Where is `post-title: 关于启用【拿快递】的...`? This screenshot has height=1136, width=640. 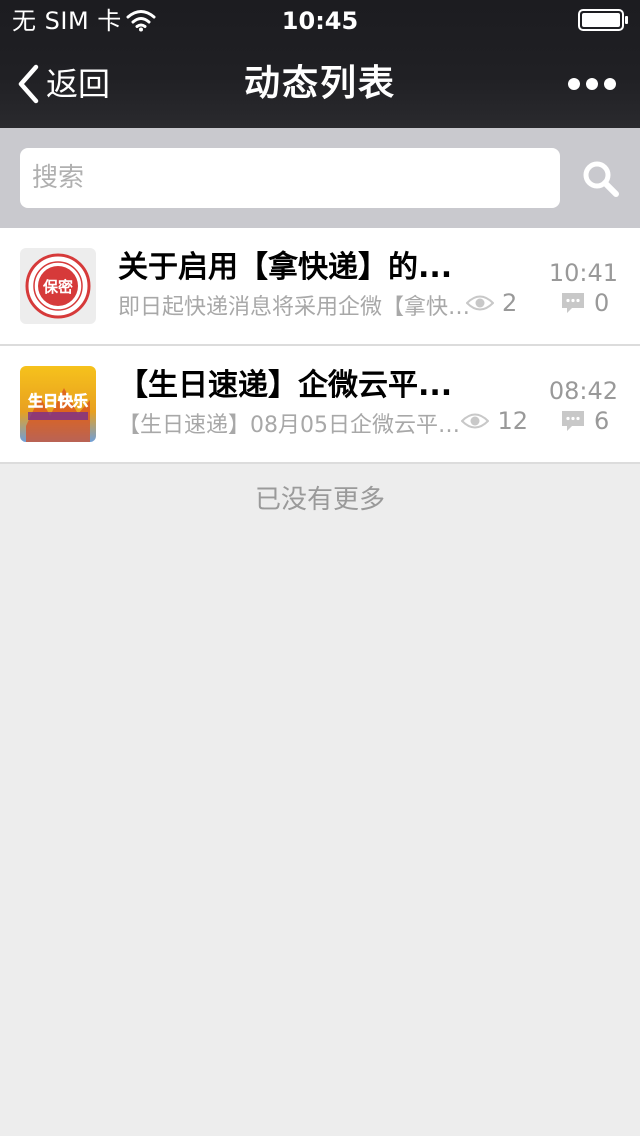 post-title: 关于启用【拿快递】的... is located at coordinates (285, 267).